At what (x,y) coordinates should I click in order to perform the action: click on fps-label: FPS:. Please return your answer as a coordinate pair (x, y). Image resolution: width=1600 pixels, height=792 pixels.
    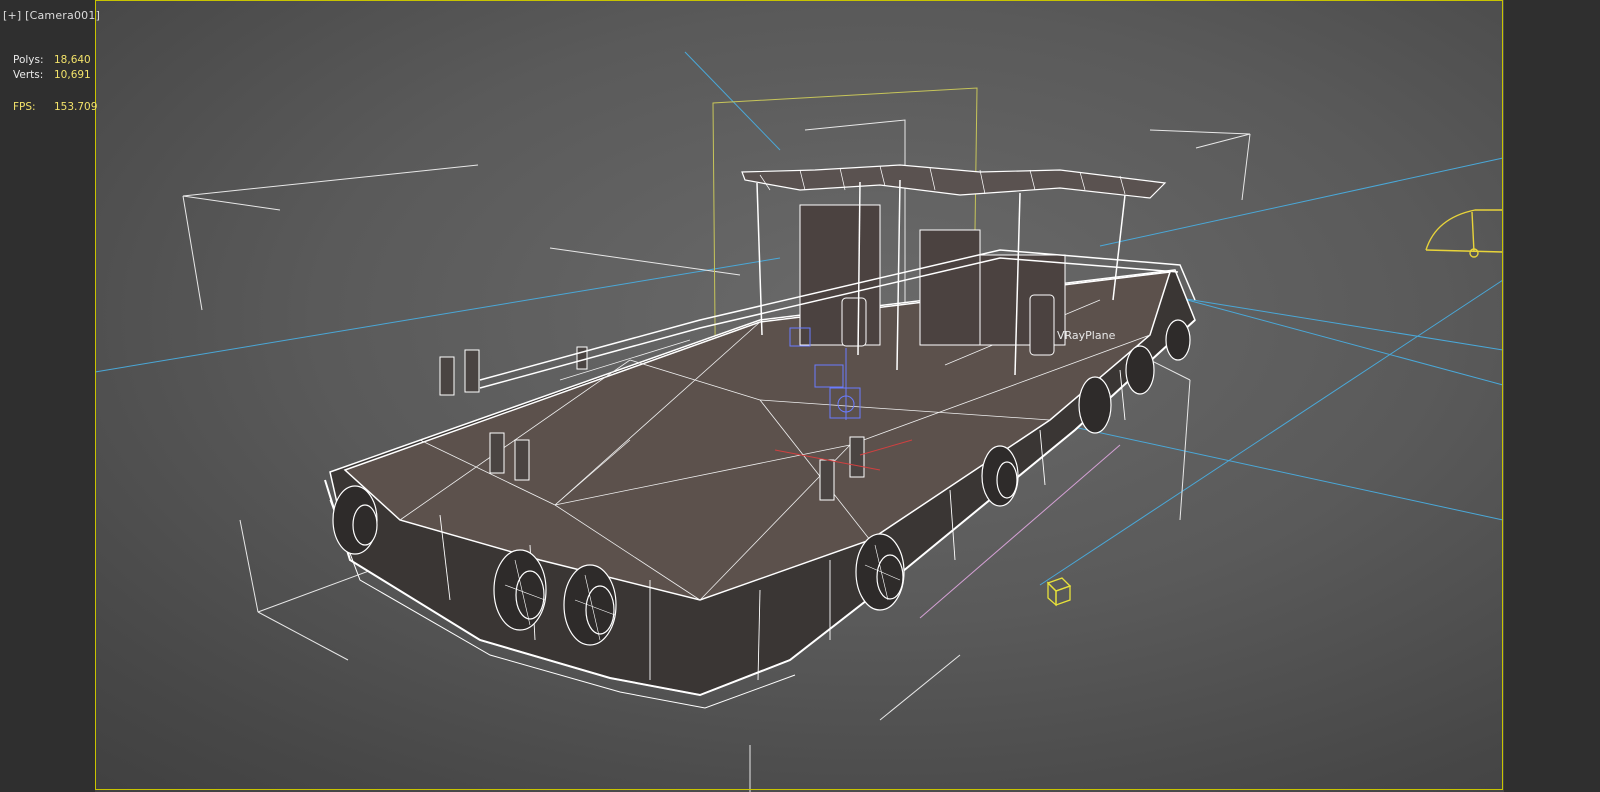
    Looking at the image, I should click on (24, 107).